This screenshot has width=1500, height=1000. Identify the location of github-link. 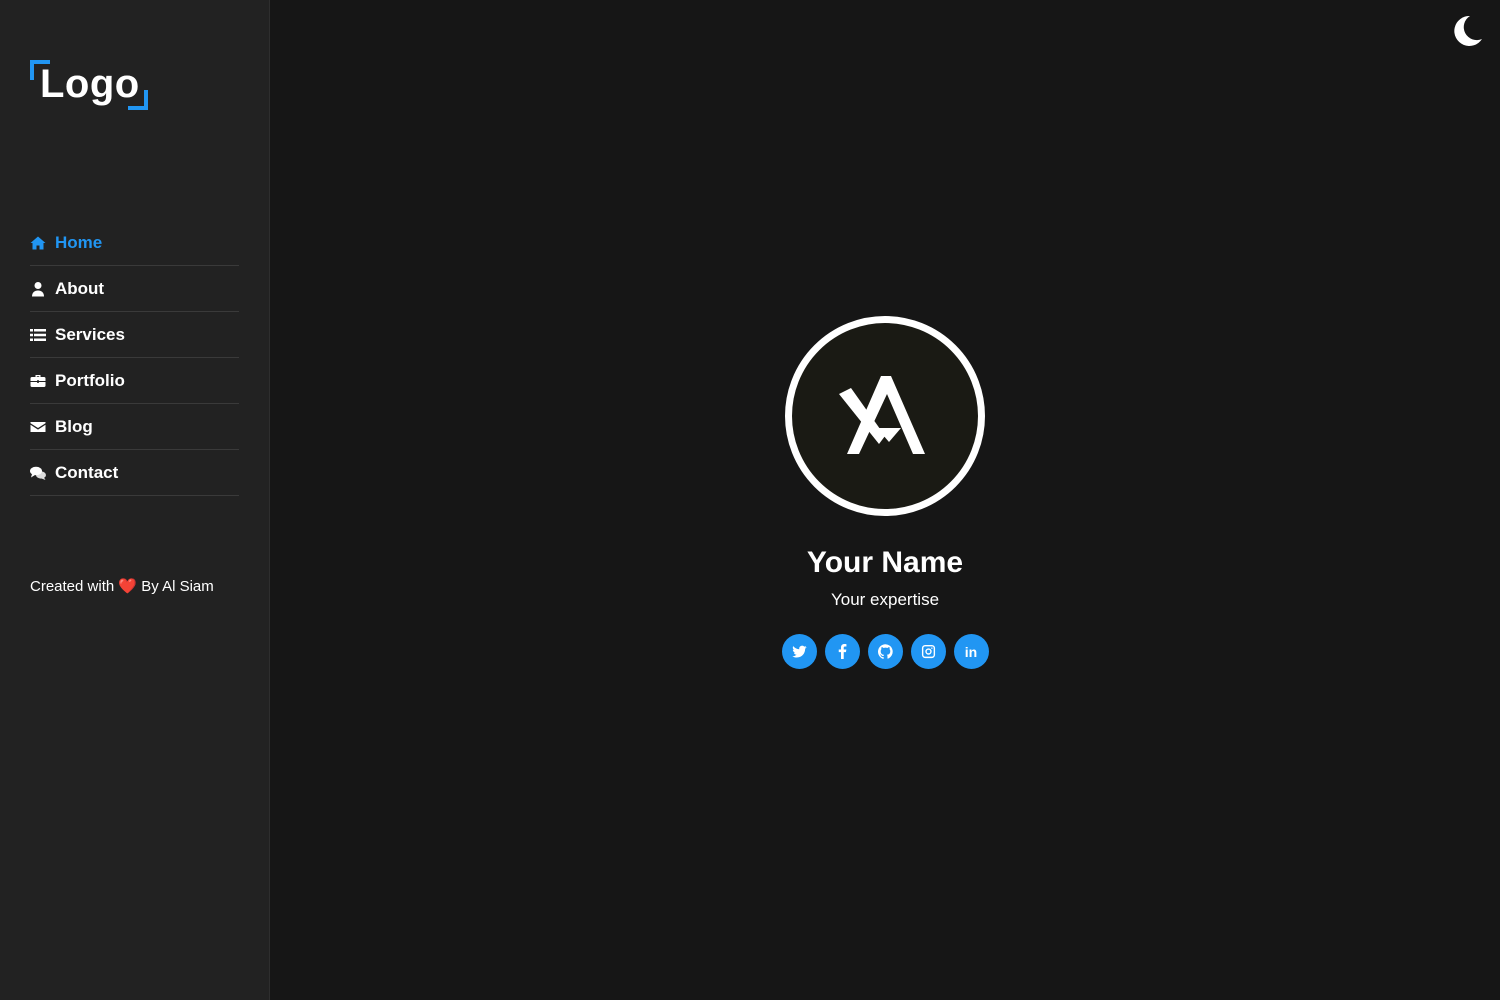
(885, 651).